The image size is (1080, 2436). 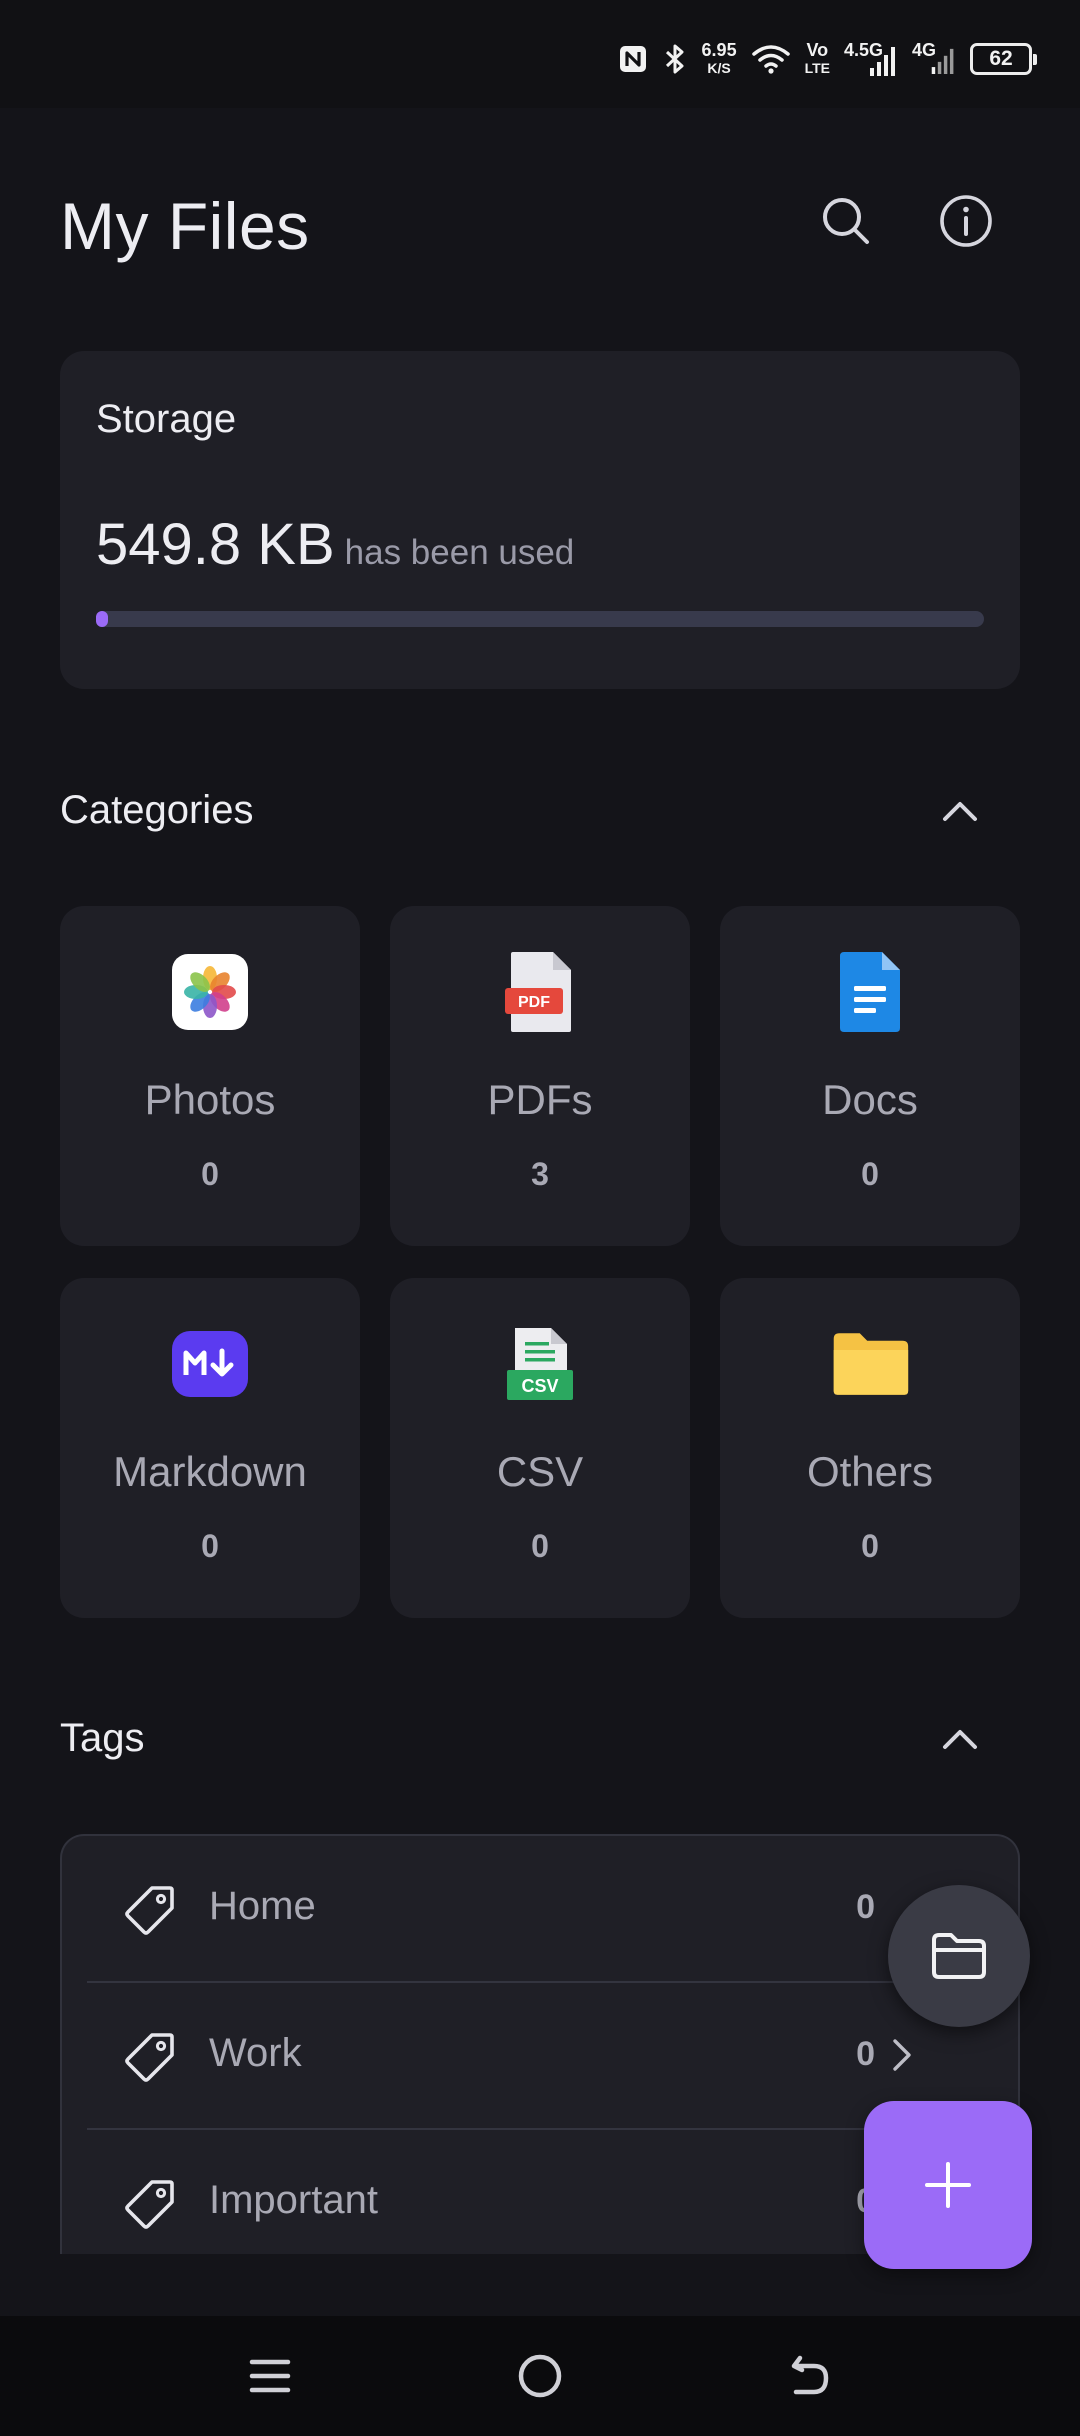 What do you see at coordinates (540, 1364) in the screenshot?
I see `csv-icon: CSV` at bounding box center [540, 1364].